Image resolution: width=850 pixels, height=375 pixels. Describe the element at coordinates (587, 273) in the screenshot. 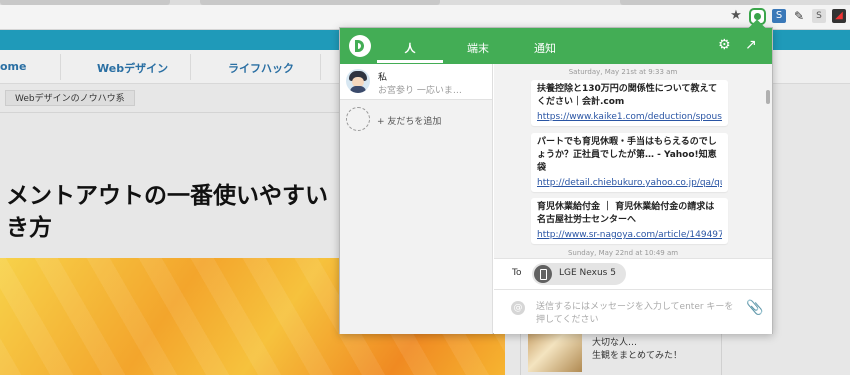

I see `device-name: LGE Nexus 5` at that location.